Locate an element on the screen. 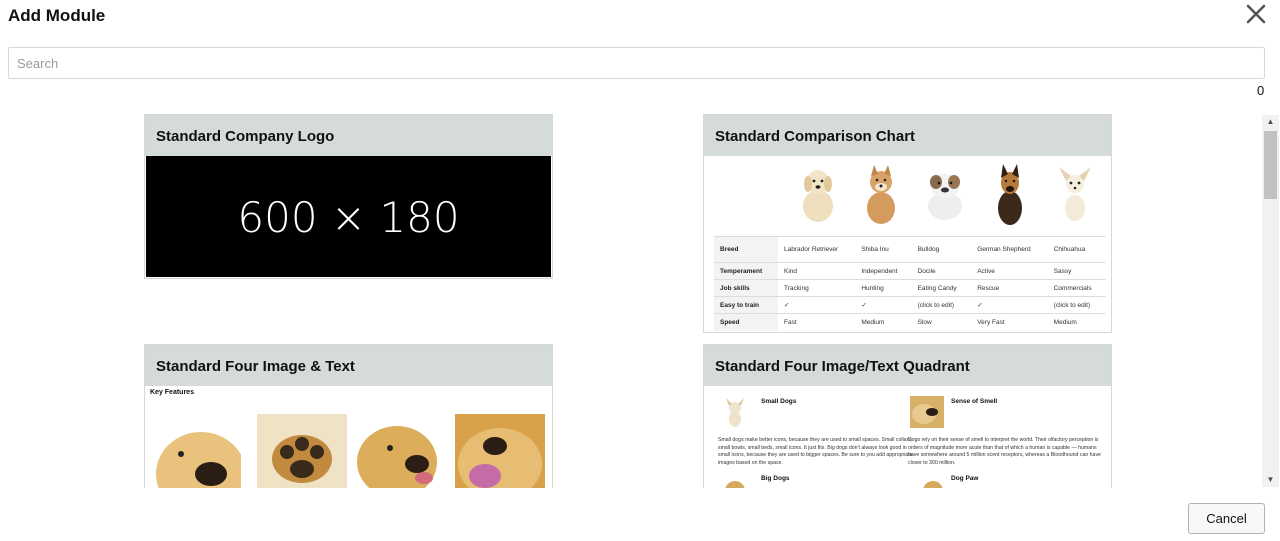 This screenshot has height=541, width=1280. quadrant-heading: Small Dogs is located at coordinates (779, 401).